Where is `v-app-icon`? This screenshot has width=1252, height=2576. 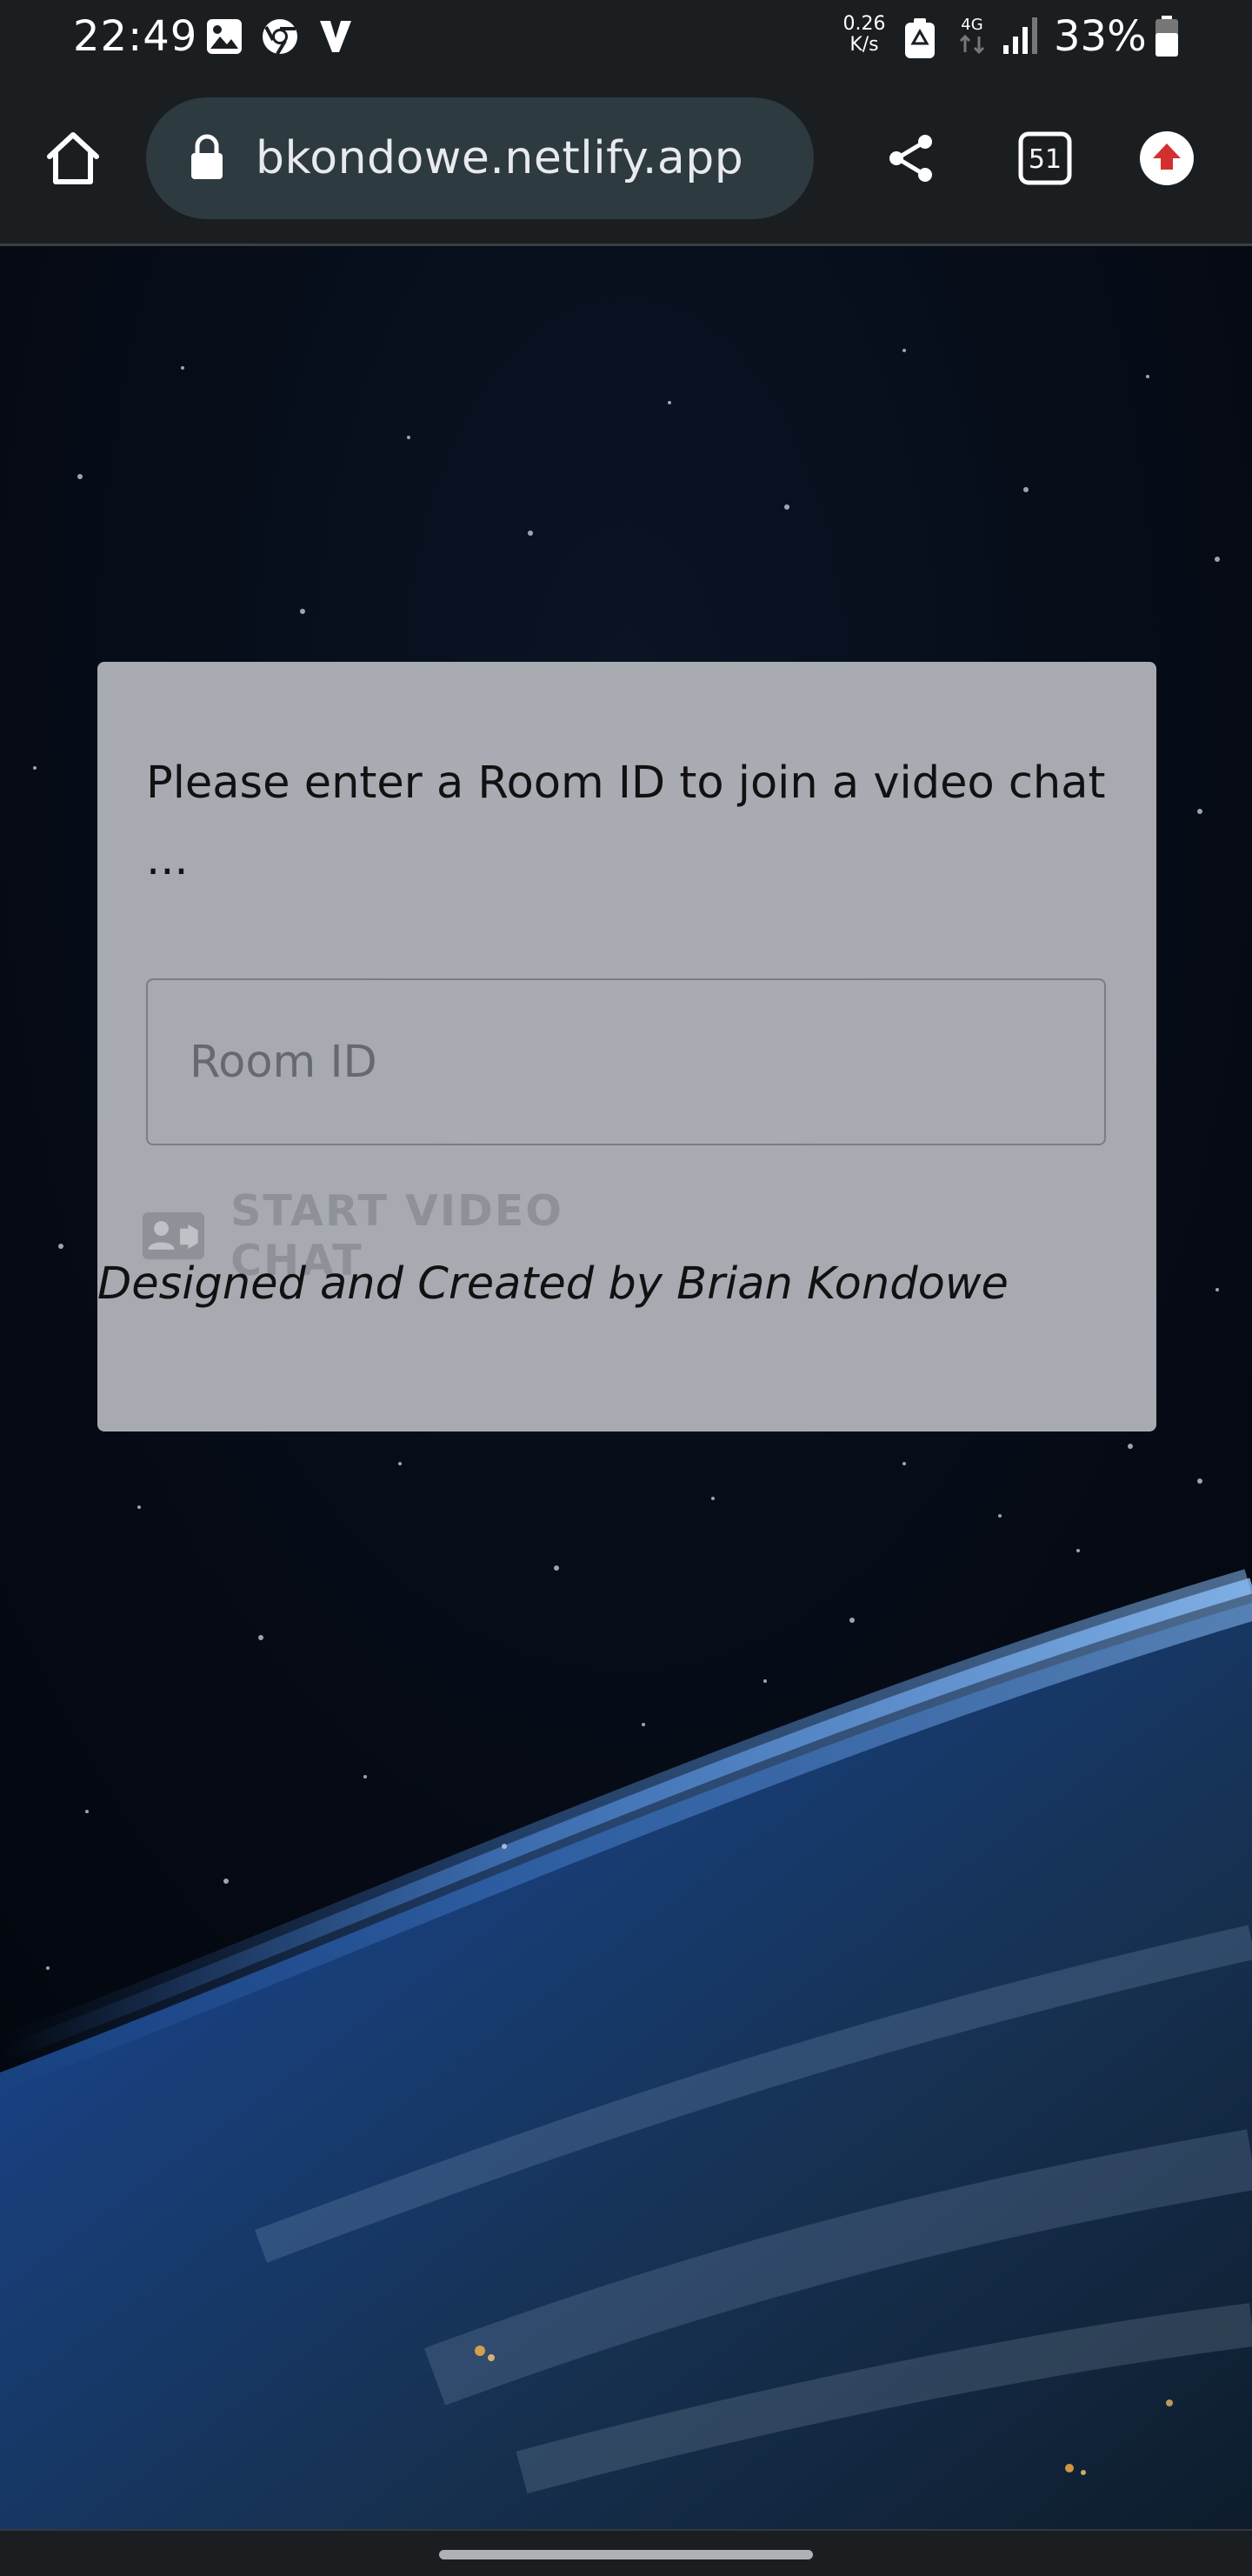 v-app-icon is located at coordinates (335, 38).